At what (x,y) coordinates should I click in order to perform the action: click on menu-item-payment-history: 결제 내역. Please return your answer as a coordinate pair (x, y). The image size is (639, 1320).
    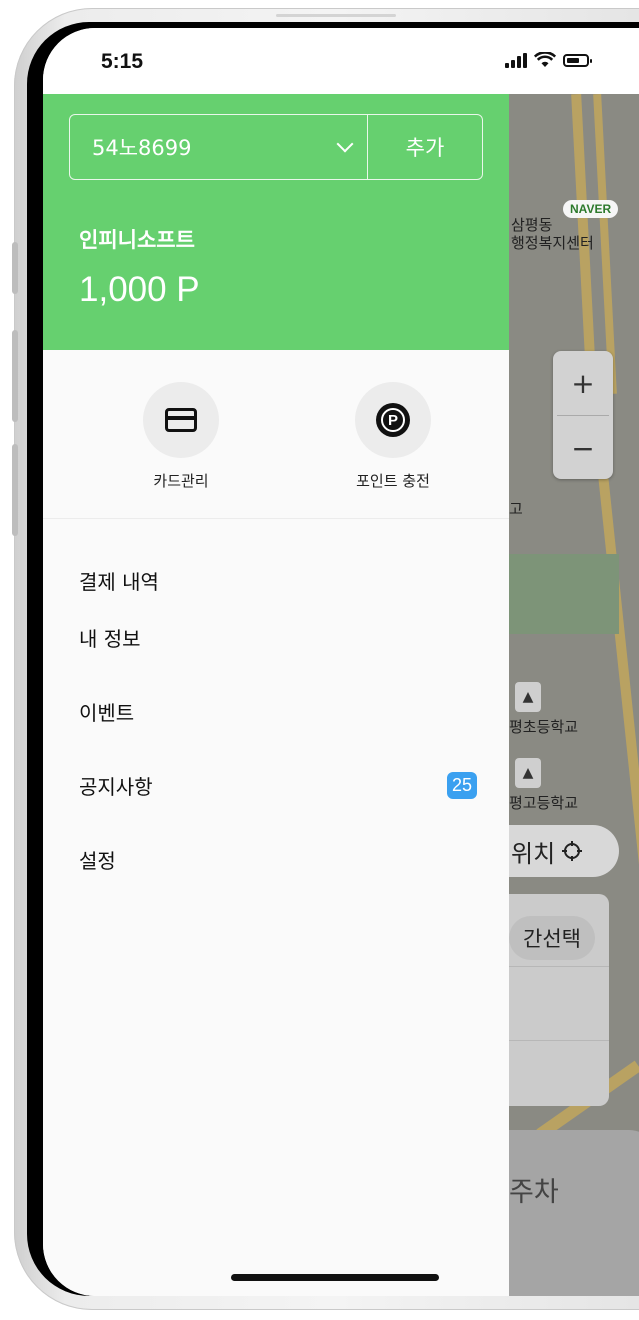
    Looking at the image, I should click on (276, 580).